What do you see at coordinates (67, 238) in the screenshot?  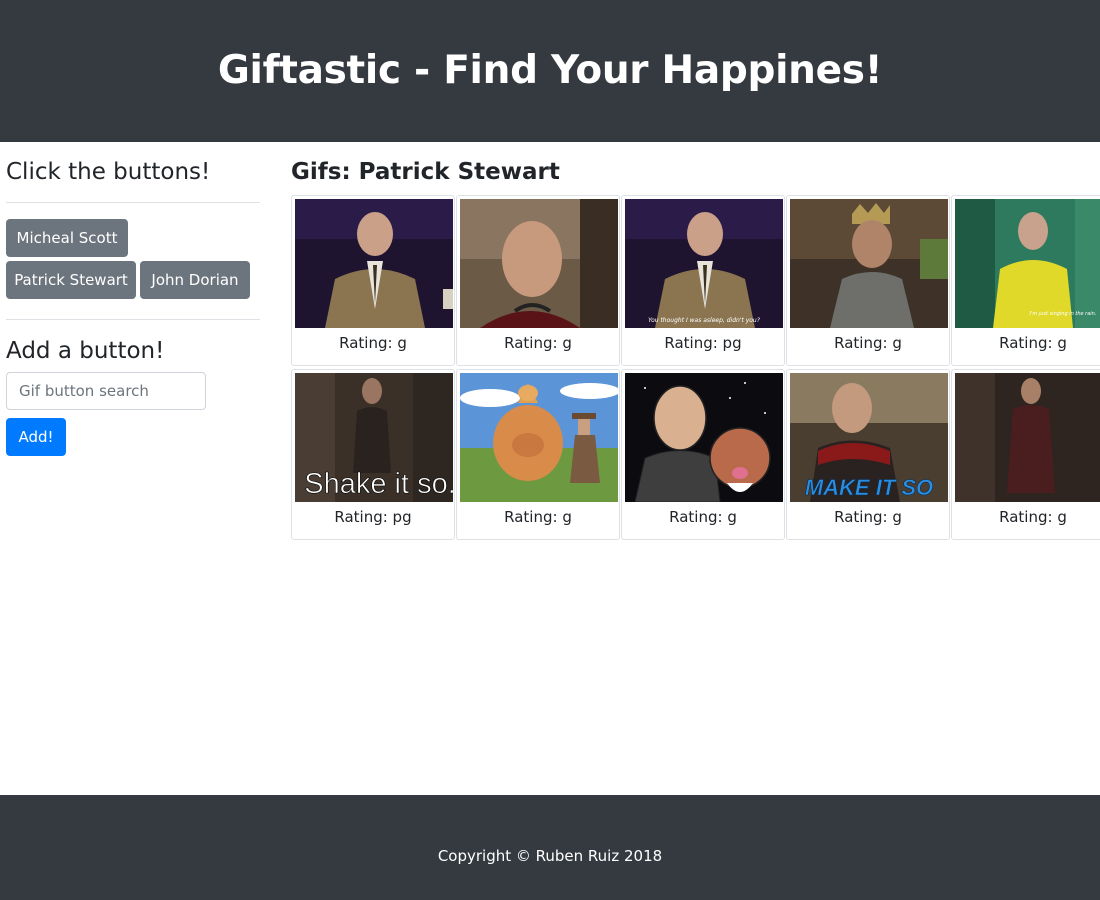 I see `topic-button-micheal-scott: Micheal Scott` at bounding box center [67, 238].